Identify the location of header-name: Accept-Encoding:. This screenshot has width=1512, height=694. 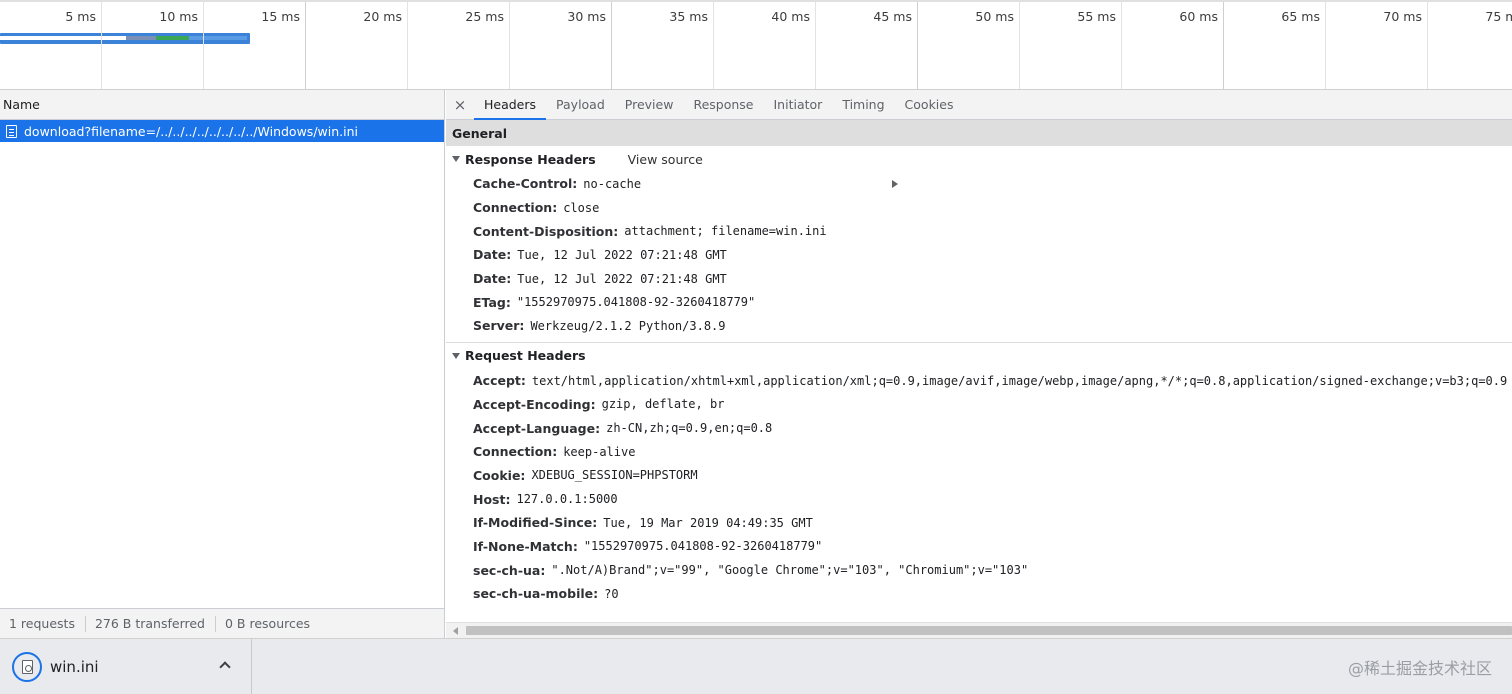
(534, 404).